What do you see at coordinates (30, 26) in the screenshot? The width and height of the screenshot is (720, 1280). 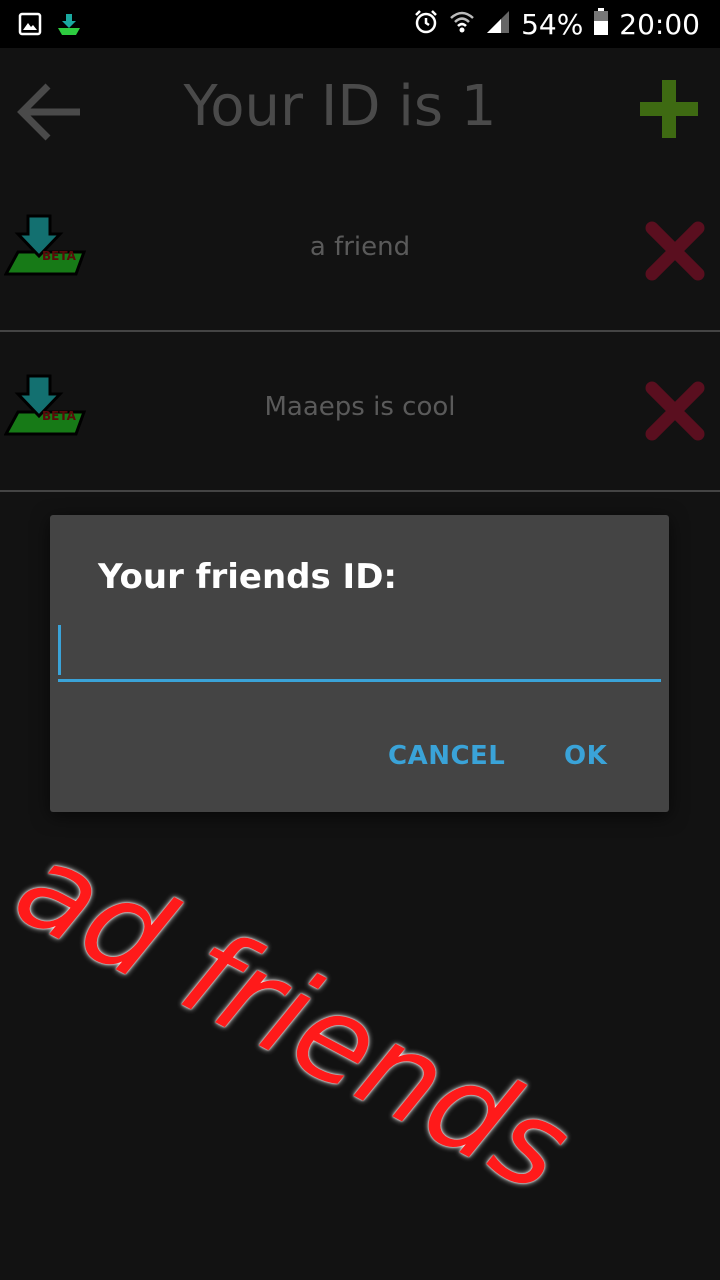 I see `image-icon` at bounding box center [30, 26].